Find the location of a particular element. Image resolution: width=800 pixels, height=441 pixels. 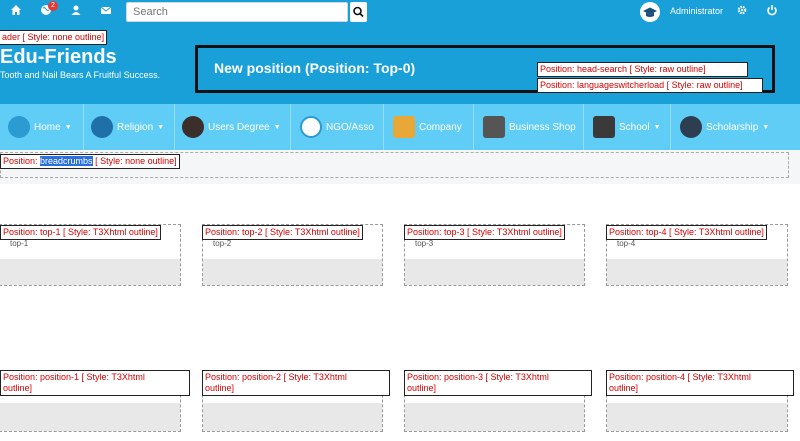

module-content: top-4 is located at coordinates (626, 243).